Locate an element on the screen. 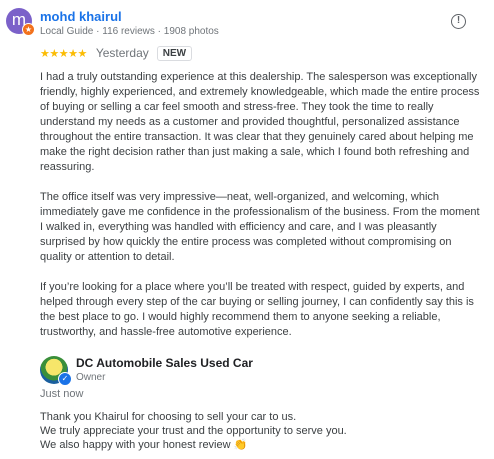 Image resolution: width=494 pixels, height=459 pixels. rating-row: ★★★★★ Yesterday NEW is located at coordinates (116, 53).